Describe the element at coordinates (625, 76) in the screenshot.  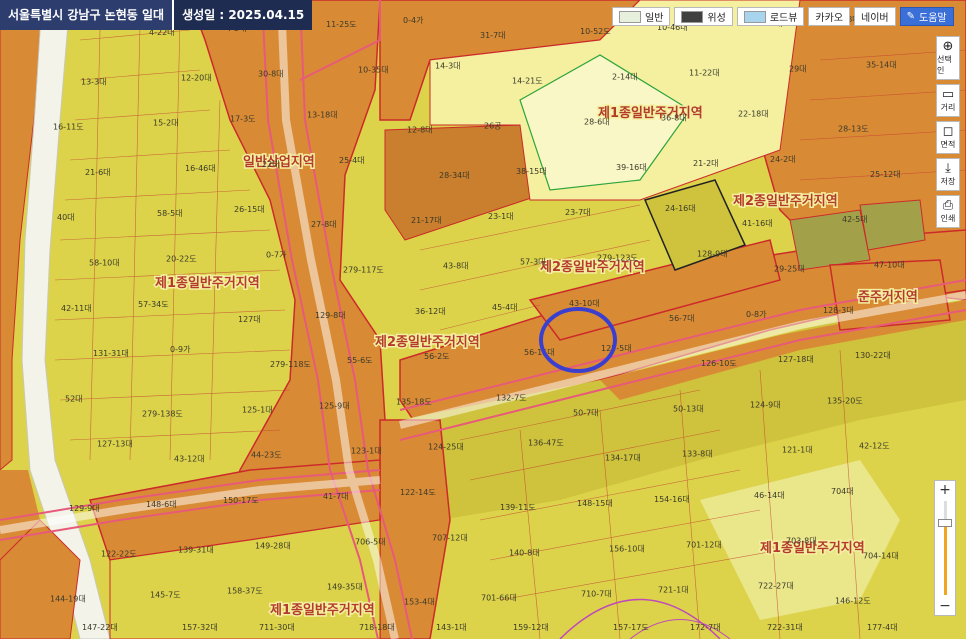
I see `lot-number: 2-14대` at that location.